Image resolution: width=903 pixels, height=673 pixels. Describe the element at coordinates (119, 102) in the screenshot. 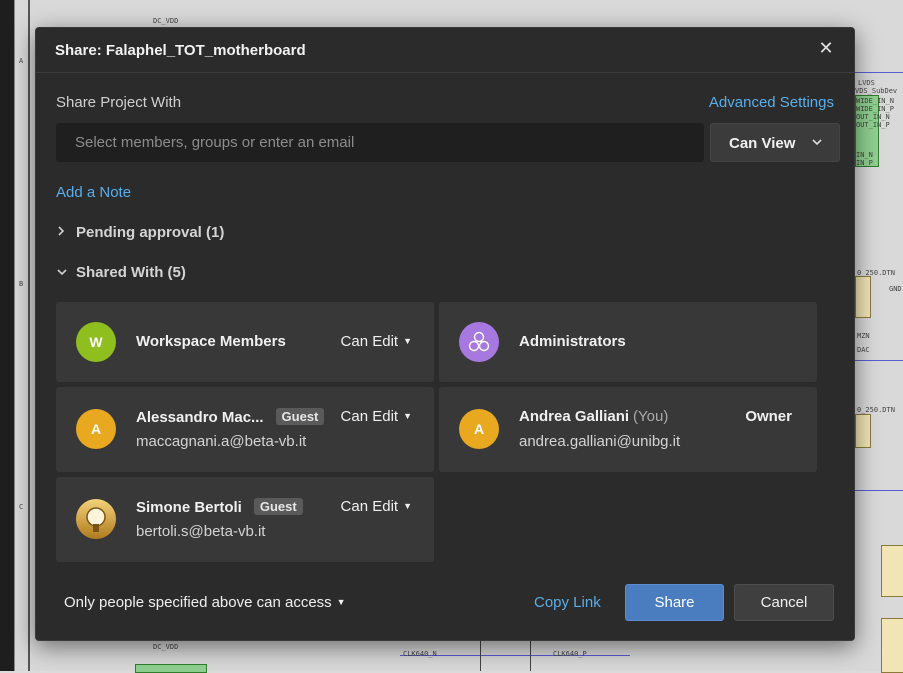

I see `share-with-label: Share Project With` at that location.